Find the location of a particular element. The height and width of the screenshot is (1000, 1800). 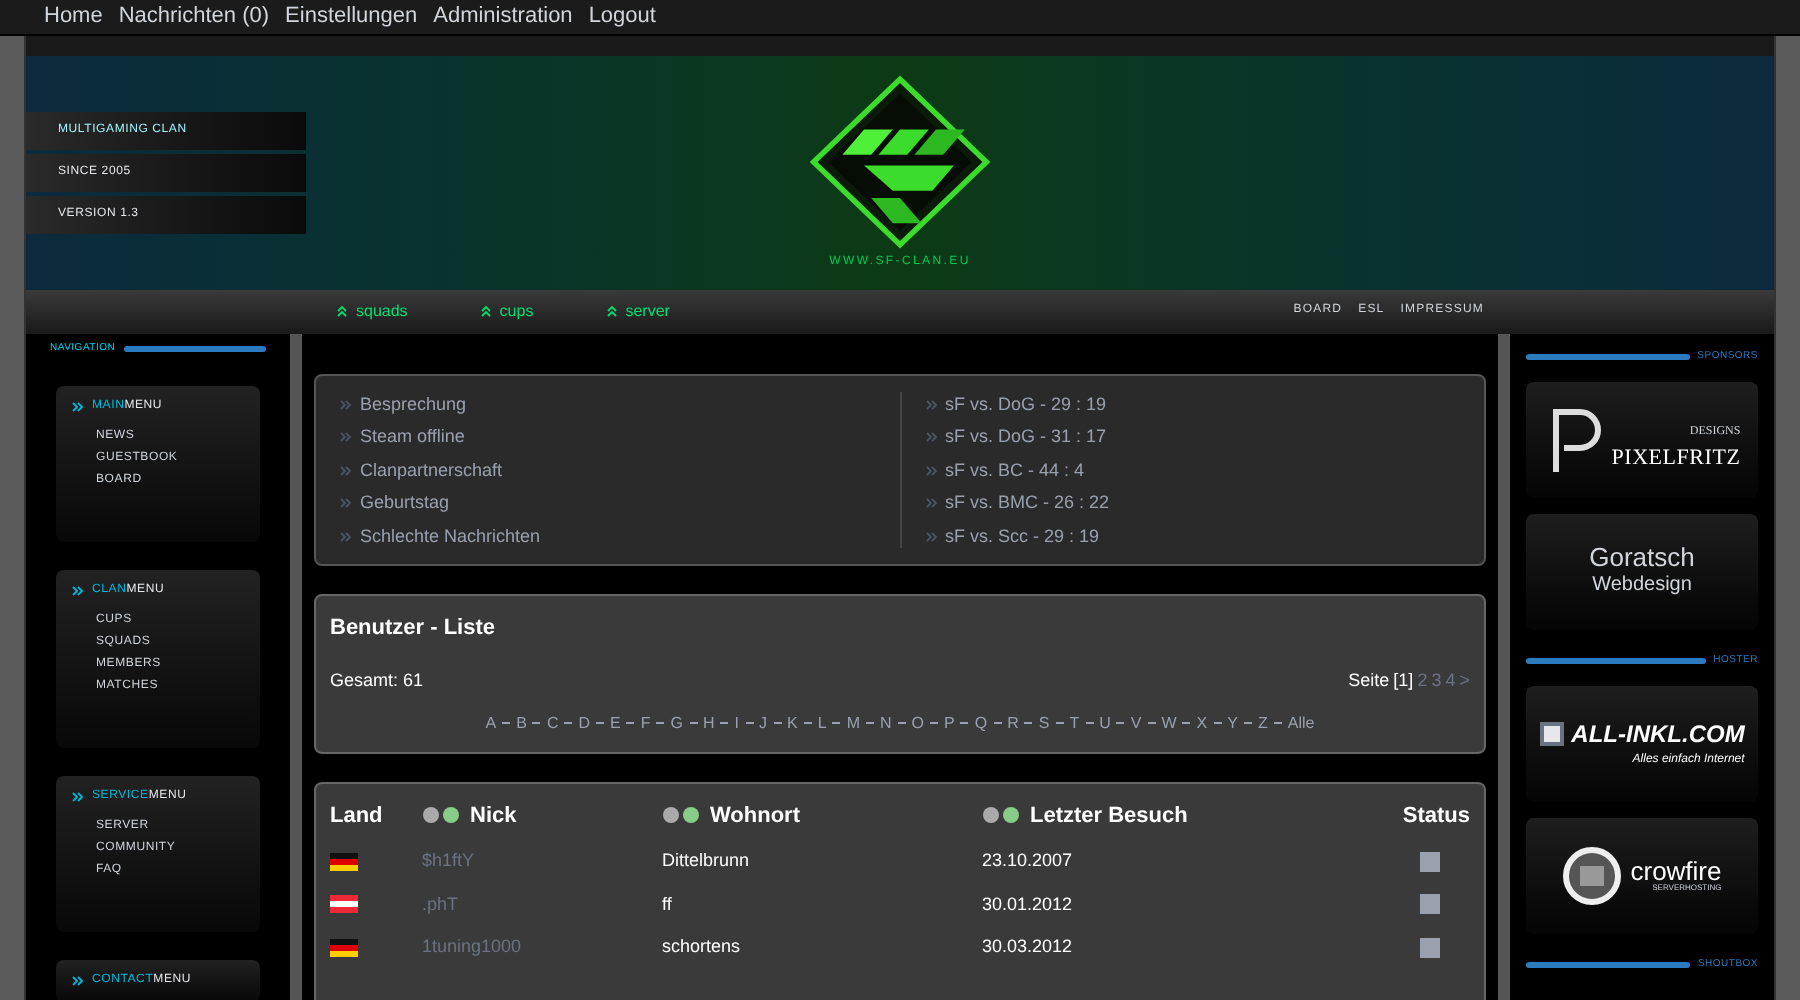

location-cell-text: Dittelbrunn is located at coordinates (707, 861).